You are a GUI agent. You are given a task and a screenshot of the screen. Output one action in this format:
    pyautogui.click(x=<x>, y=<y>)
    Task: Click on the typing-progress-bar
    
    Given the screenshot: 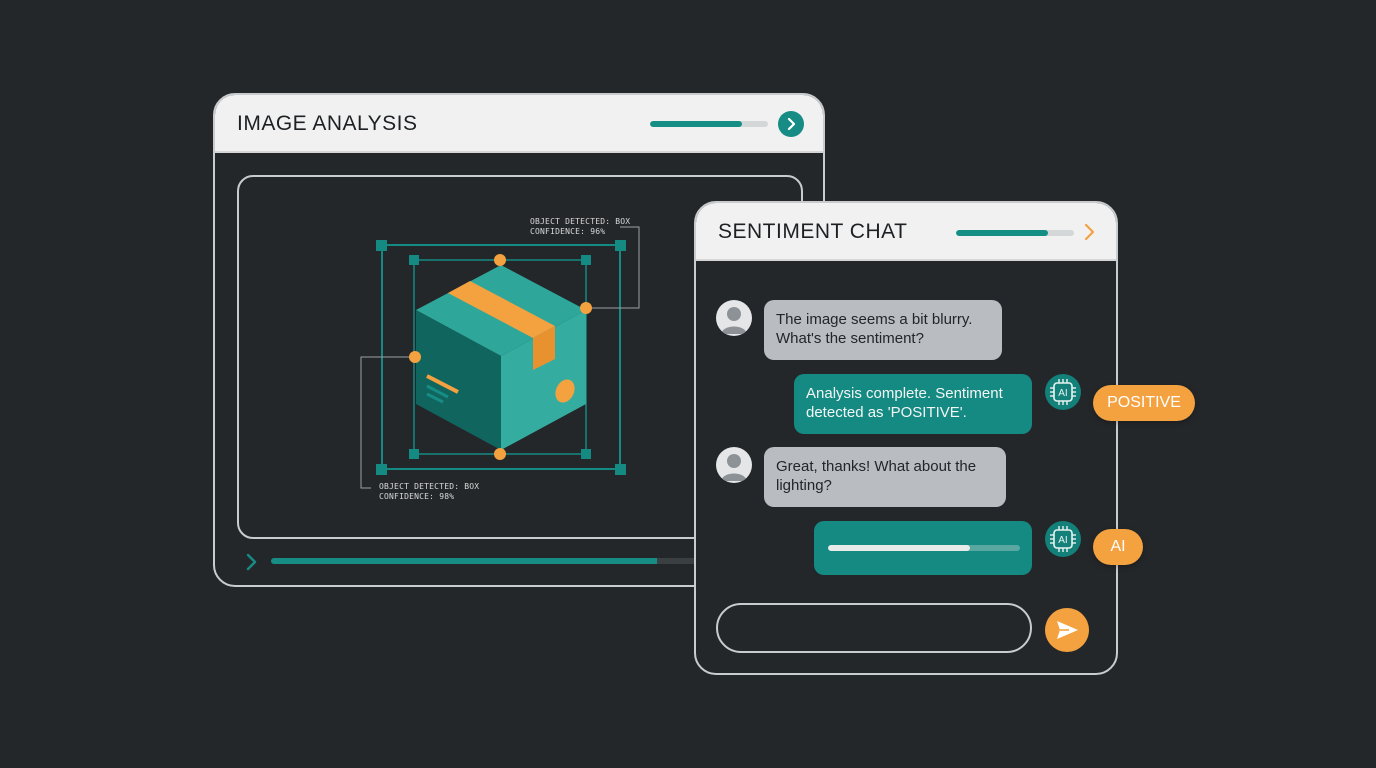 What is the action you would take?
    pyautogui.click(x=924, y=548)
    